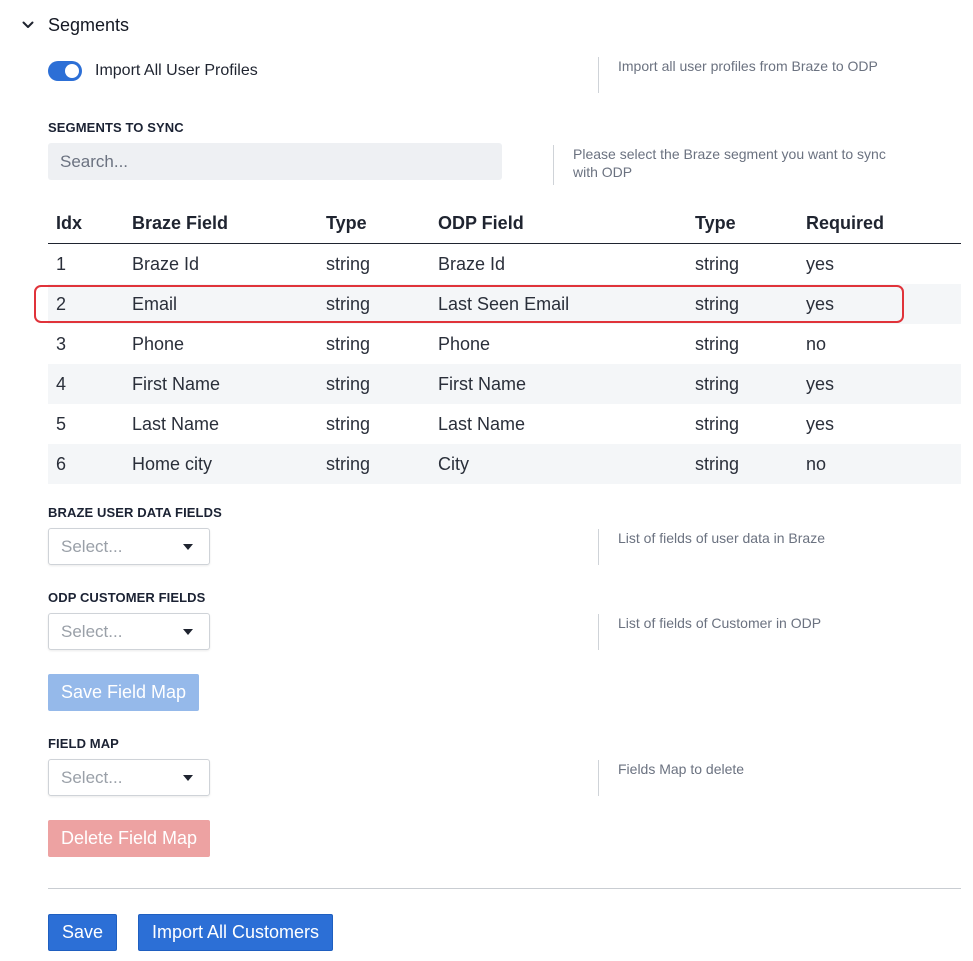  I want to click on table-row: 5 Last Name string Last Name string yes, so click(504, 424).